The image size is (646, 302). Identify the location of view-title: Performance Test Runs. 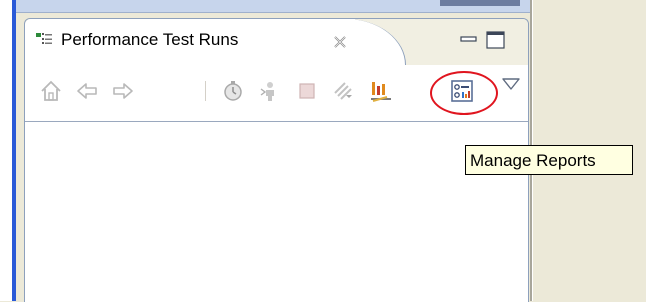
(150, 39).